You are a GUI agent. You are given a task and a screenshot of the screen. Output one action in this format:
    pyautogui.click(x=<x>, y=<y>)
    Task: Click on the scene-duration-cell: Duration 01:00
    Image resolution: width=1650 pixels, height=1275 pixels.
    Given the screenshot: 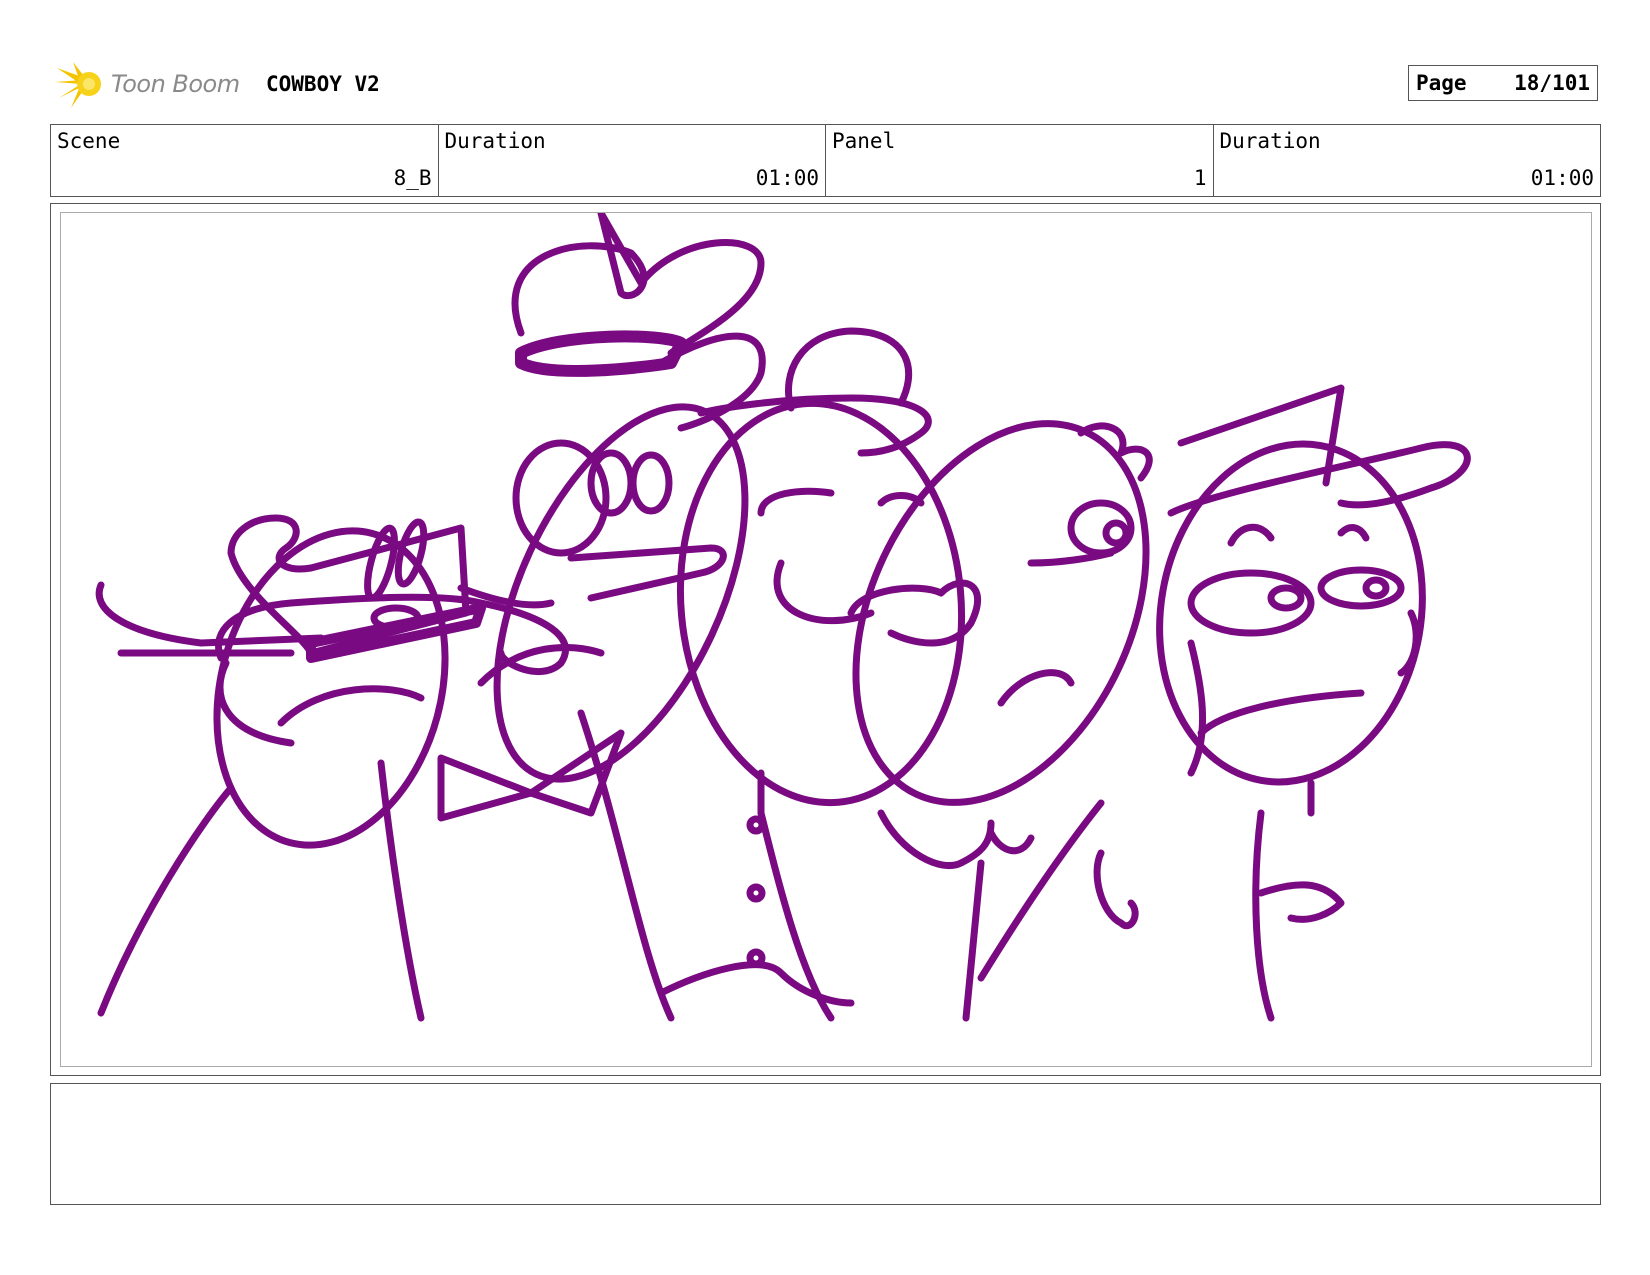 What is the action you would take?
    pyautogui.click(x=631, y=160)
    